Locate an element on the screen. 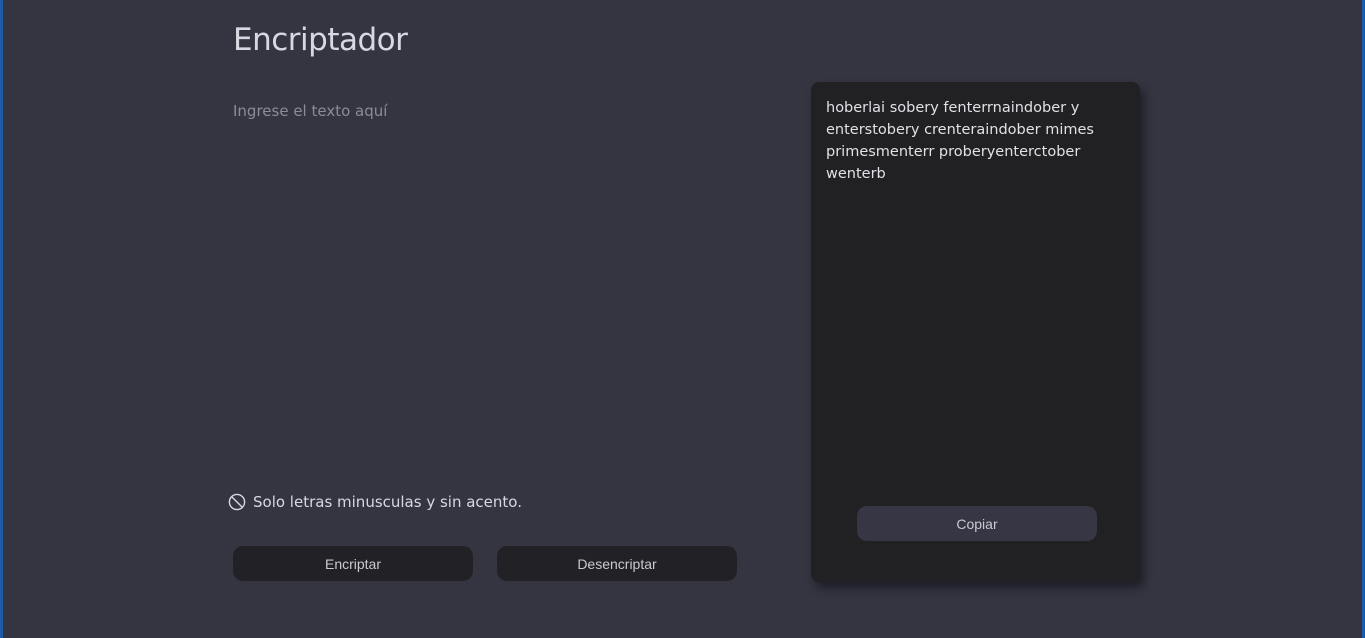  encrypt-button: Encriptar is located at coordinates (353, 563).